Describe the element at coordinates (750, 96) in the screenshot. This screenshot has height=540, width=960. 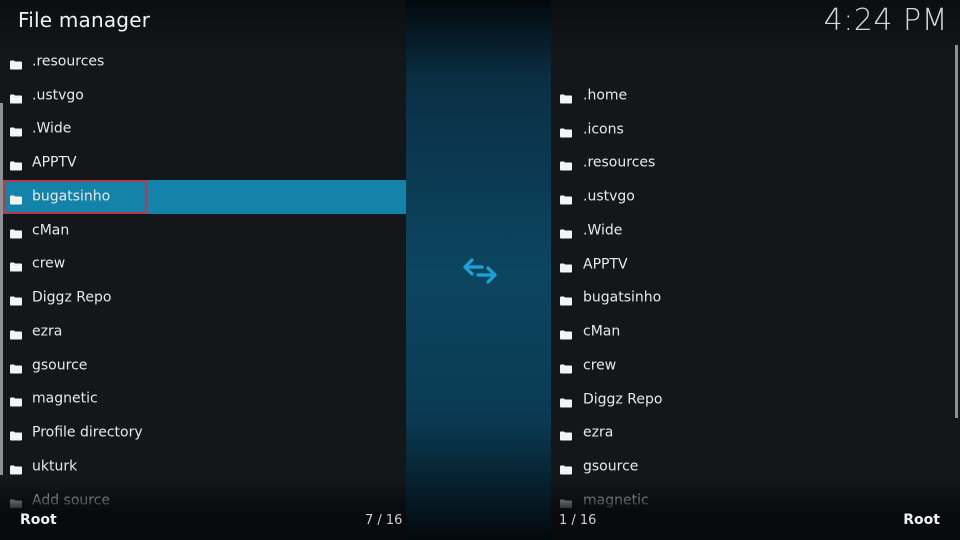
I see `list-item: .home` at that location.